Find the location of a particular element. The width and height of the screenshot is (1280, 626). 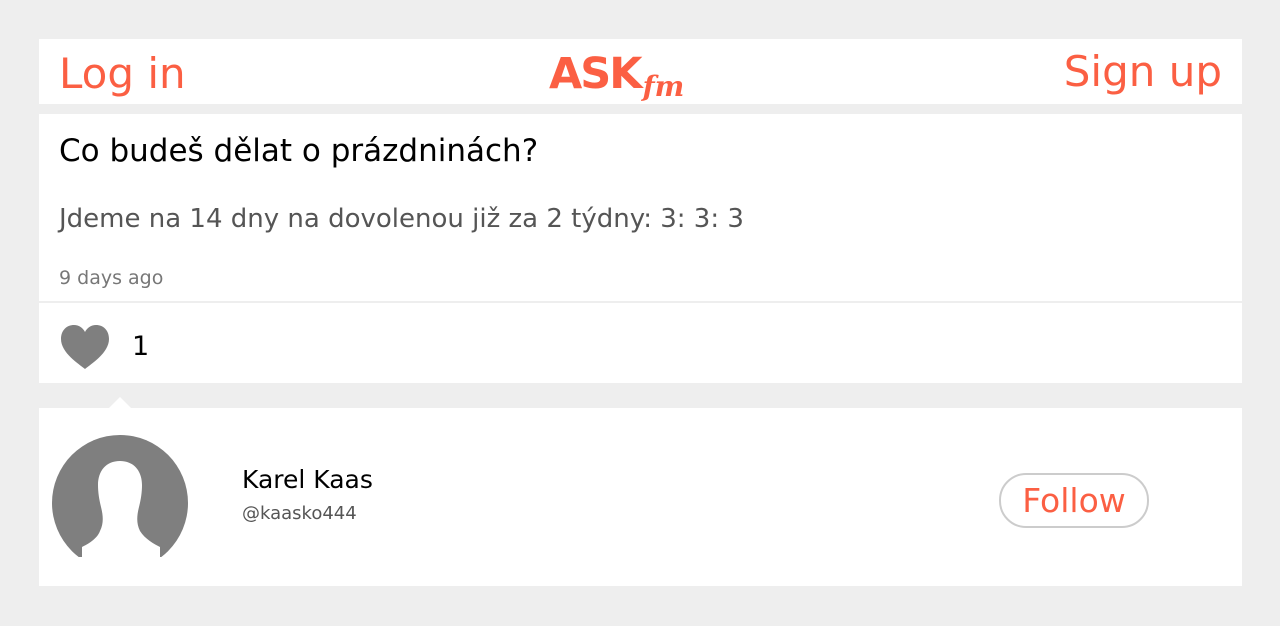

top-bar: Log in ASK fm Sign up is located at coordinates (640, 71).